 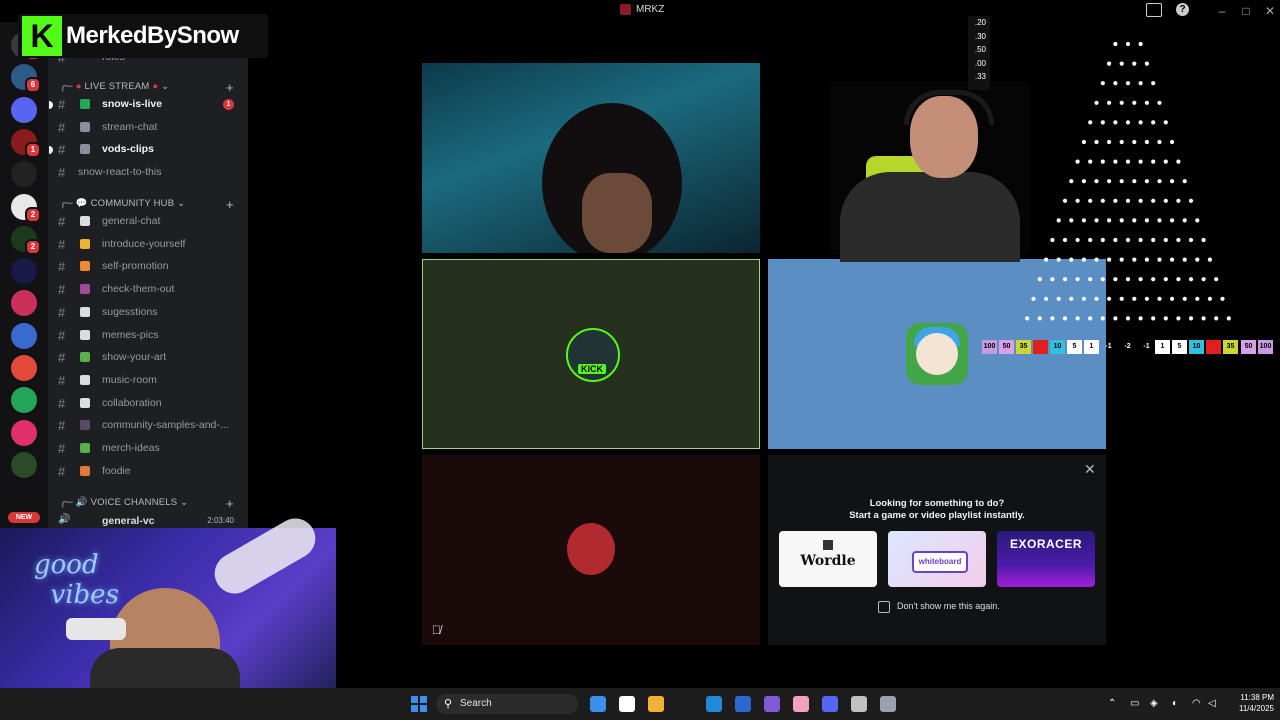 I want to click on channel-item: # introduce-yourself, so click(x=151, y=245).